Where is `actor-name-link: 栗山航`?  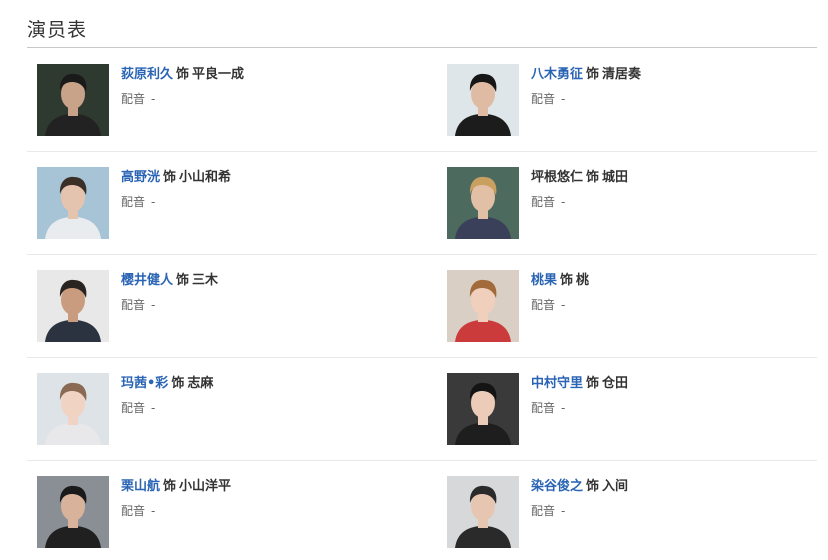 actor-name-link: 栗山航 is located at coordinates (140, 486).